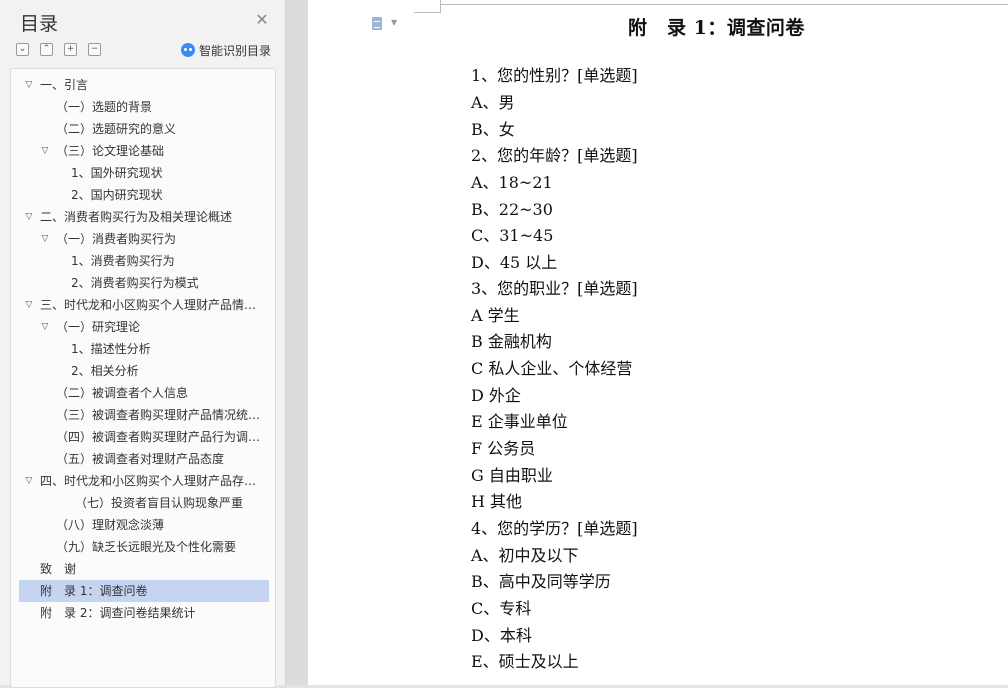 The width and height of the screenshot is (1008, 688). What do you see at coordinates (554, 288) in the screenshot?
I see `document-line: 3、您的职业？[单选题]` at bounding box center [554, 288].